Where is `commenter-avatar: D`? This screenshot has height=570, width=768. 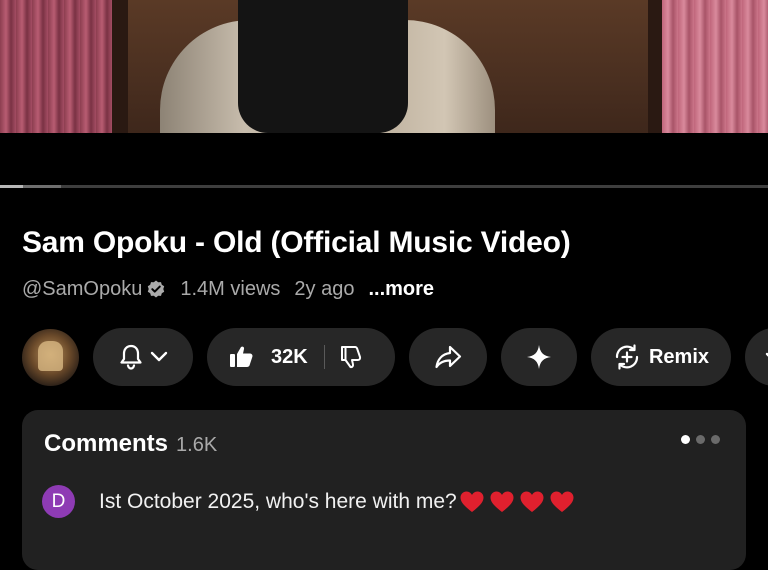 commenter-avatar: D is located at coordinates (58, 501).